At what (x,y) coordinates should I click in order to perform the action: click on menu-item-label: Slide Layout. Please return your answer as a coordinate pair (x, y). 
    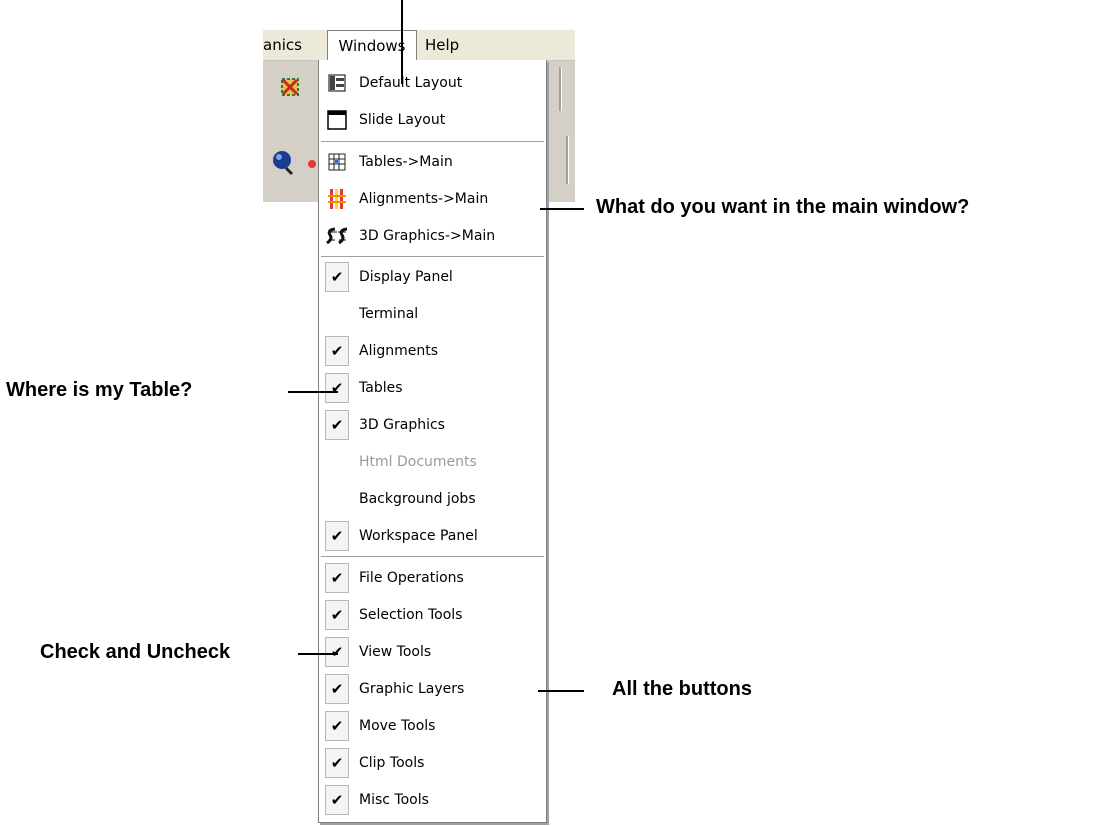
    Looking at the image, I should click on (402, 120).